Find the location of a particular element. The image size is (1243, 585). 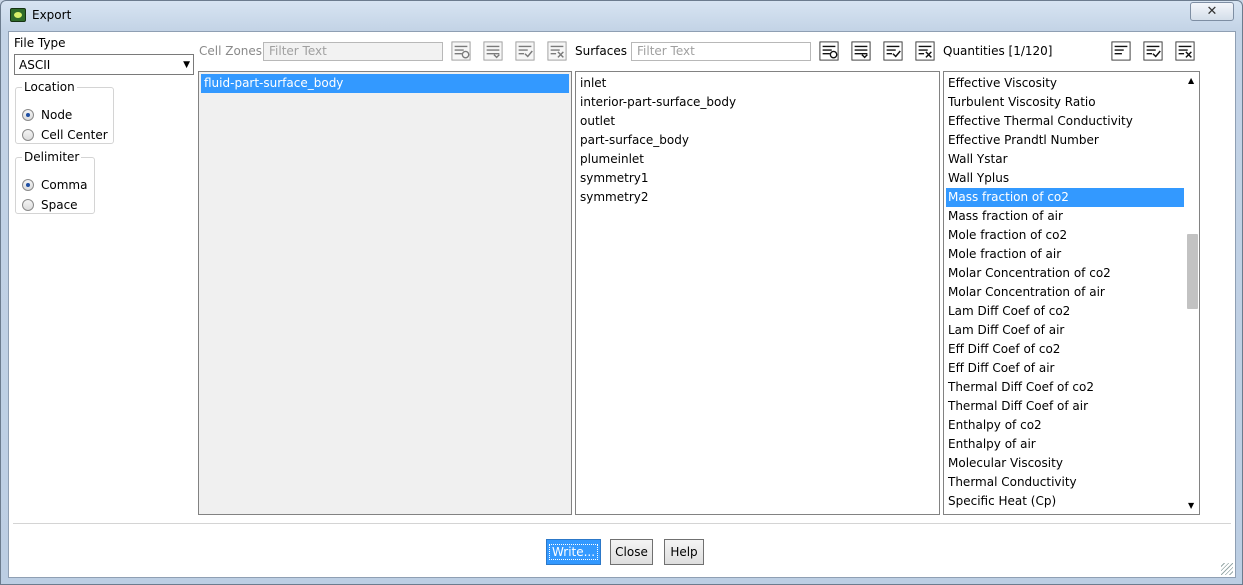

list-item: symmetry2 is located at coordinates (614, 197).